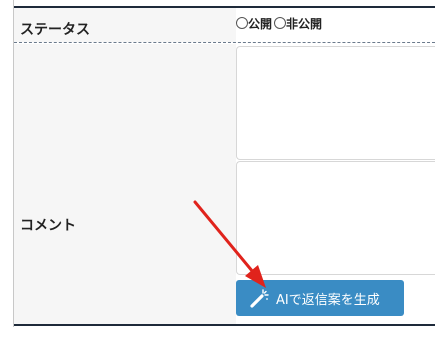 The height and width of the screenshot is (343, 435). I want to click on magic-wand-icon, so click(259, 298).